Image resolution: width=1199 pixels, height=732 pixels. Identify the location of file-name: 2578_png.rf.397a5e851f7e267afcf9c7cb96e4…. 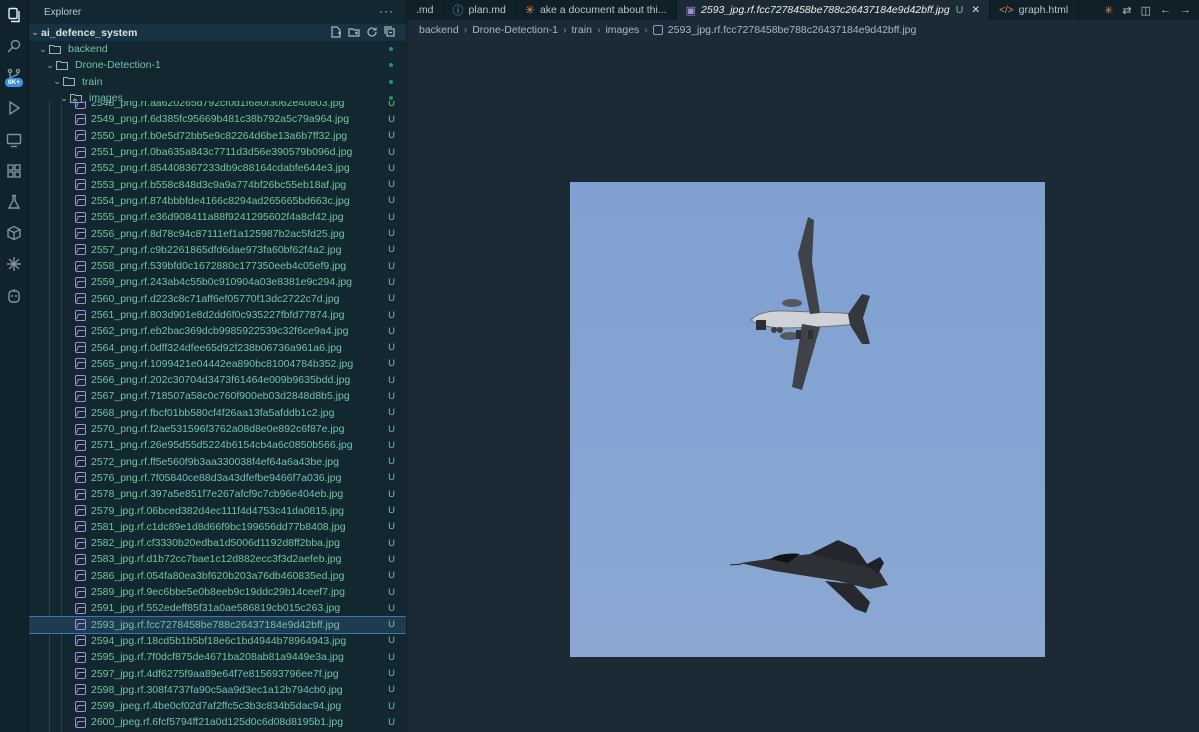
(217, 494).